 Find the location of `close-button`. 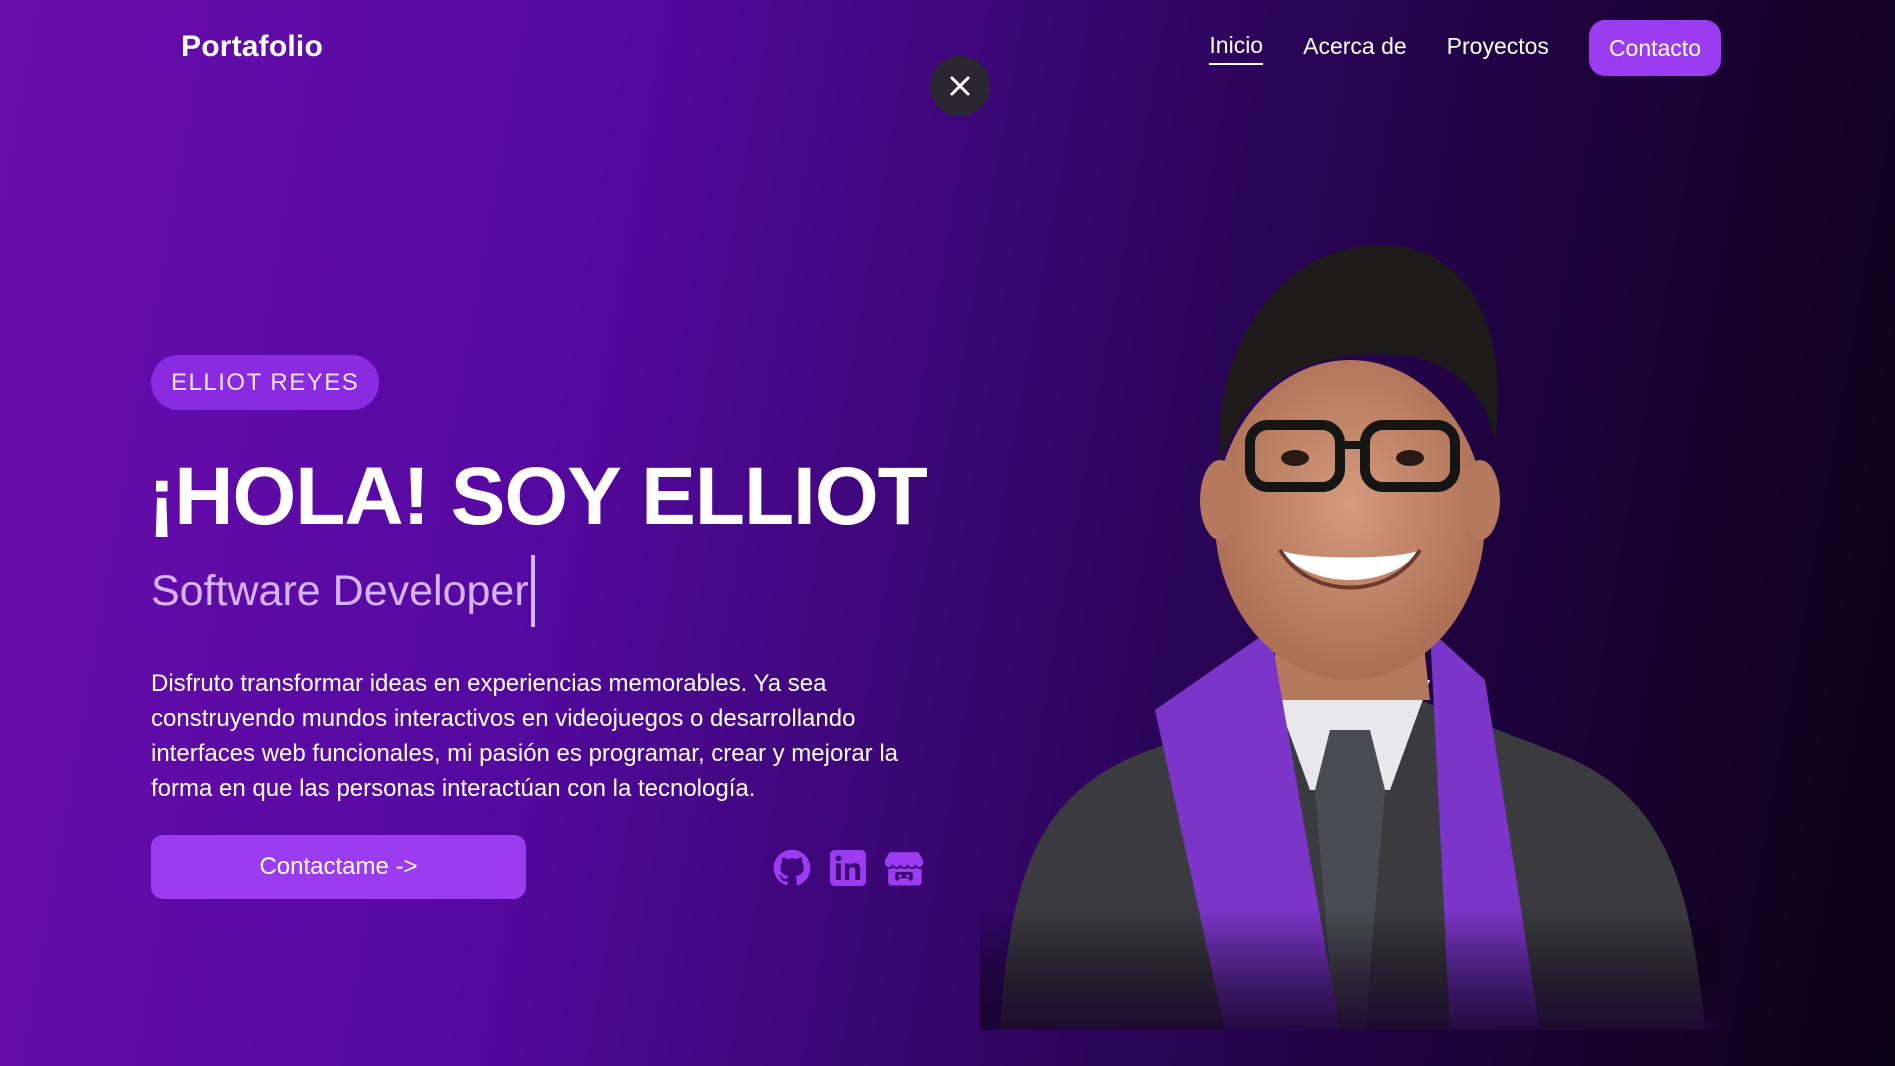

close-button is located at coordinates (960, 86).